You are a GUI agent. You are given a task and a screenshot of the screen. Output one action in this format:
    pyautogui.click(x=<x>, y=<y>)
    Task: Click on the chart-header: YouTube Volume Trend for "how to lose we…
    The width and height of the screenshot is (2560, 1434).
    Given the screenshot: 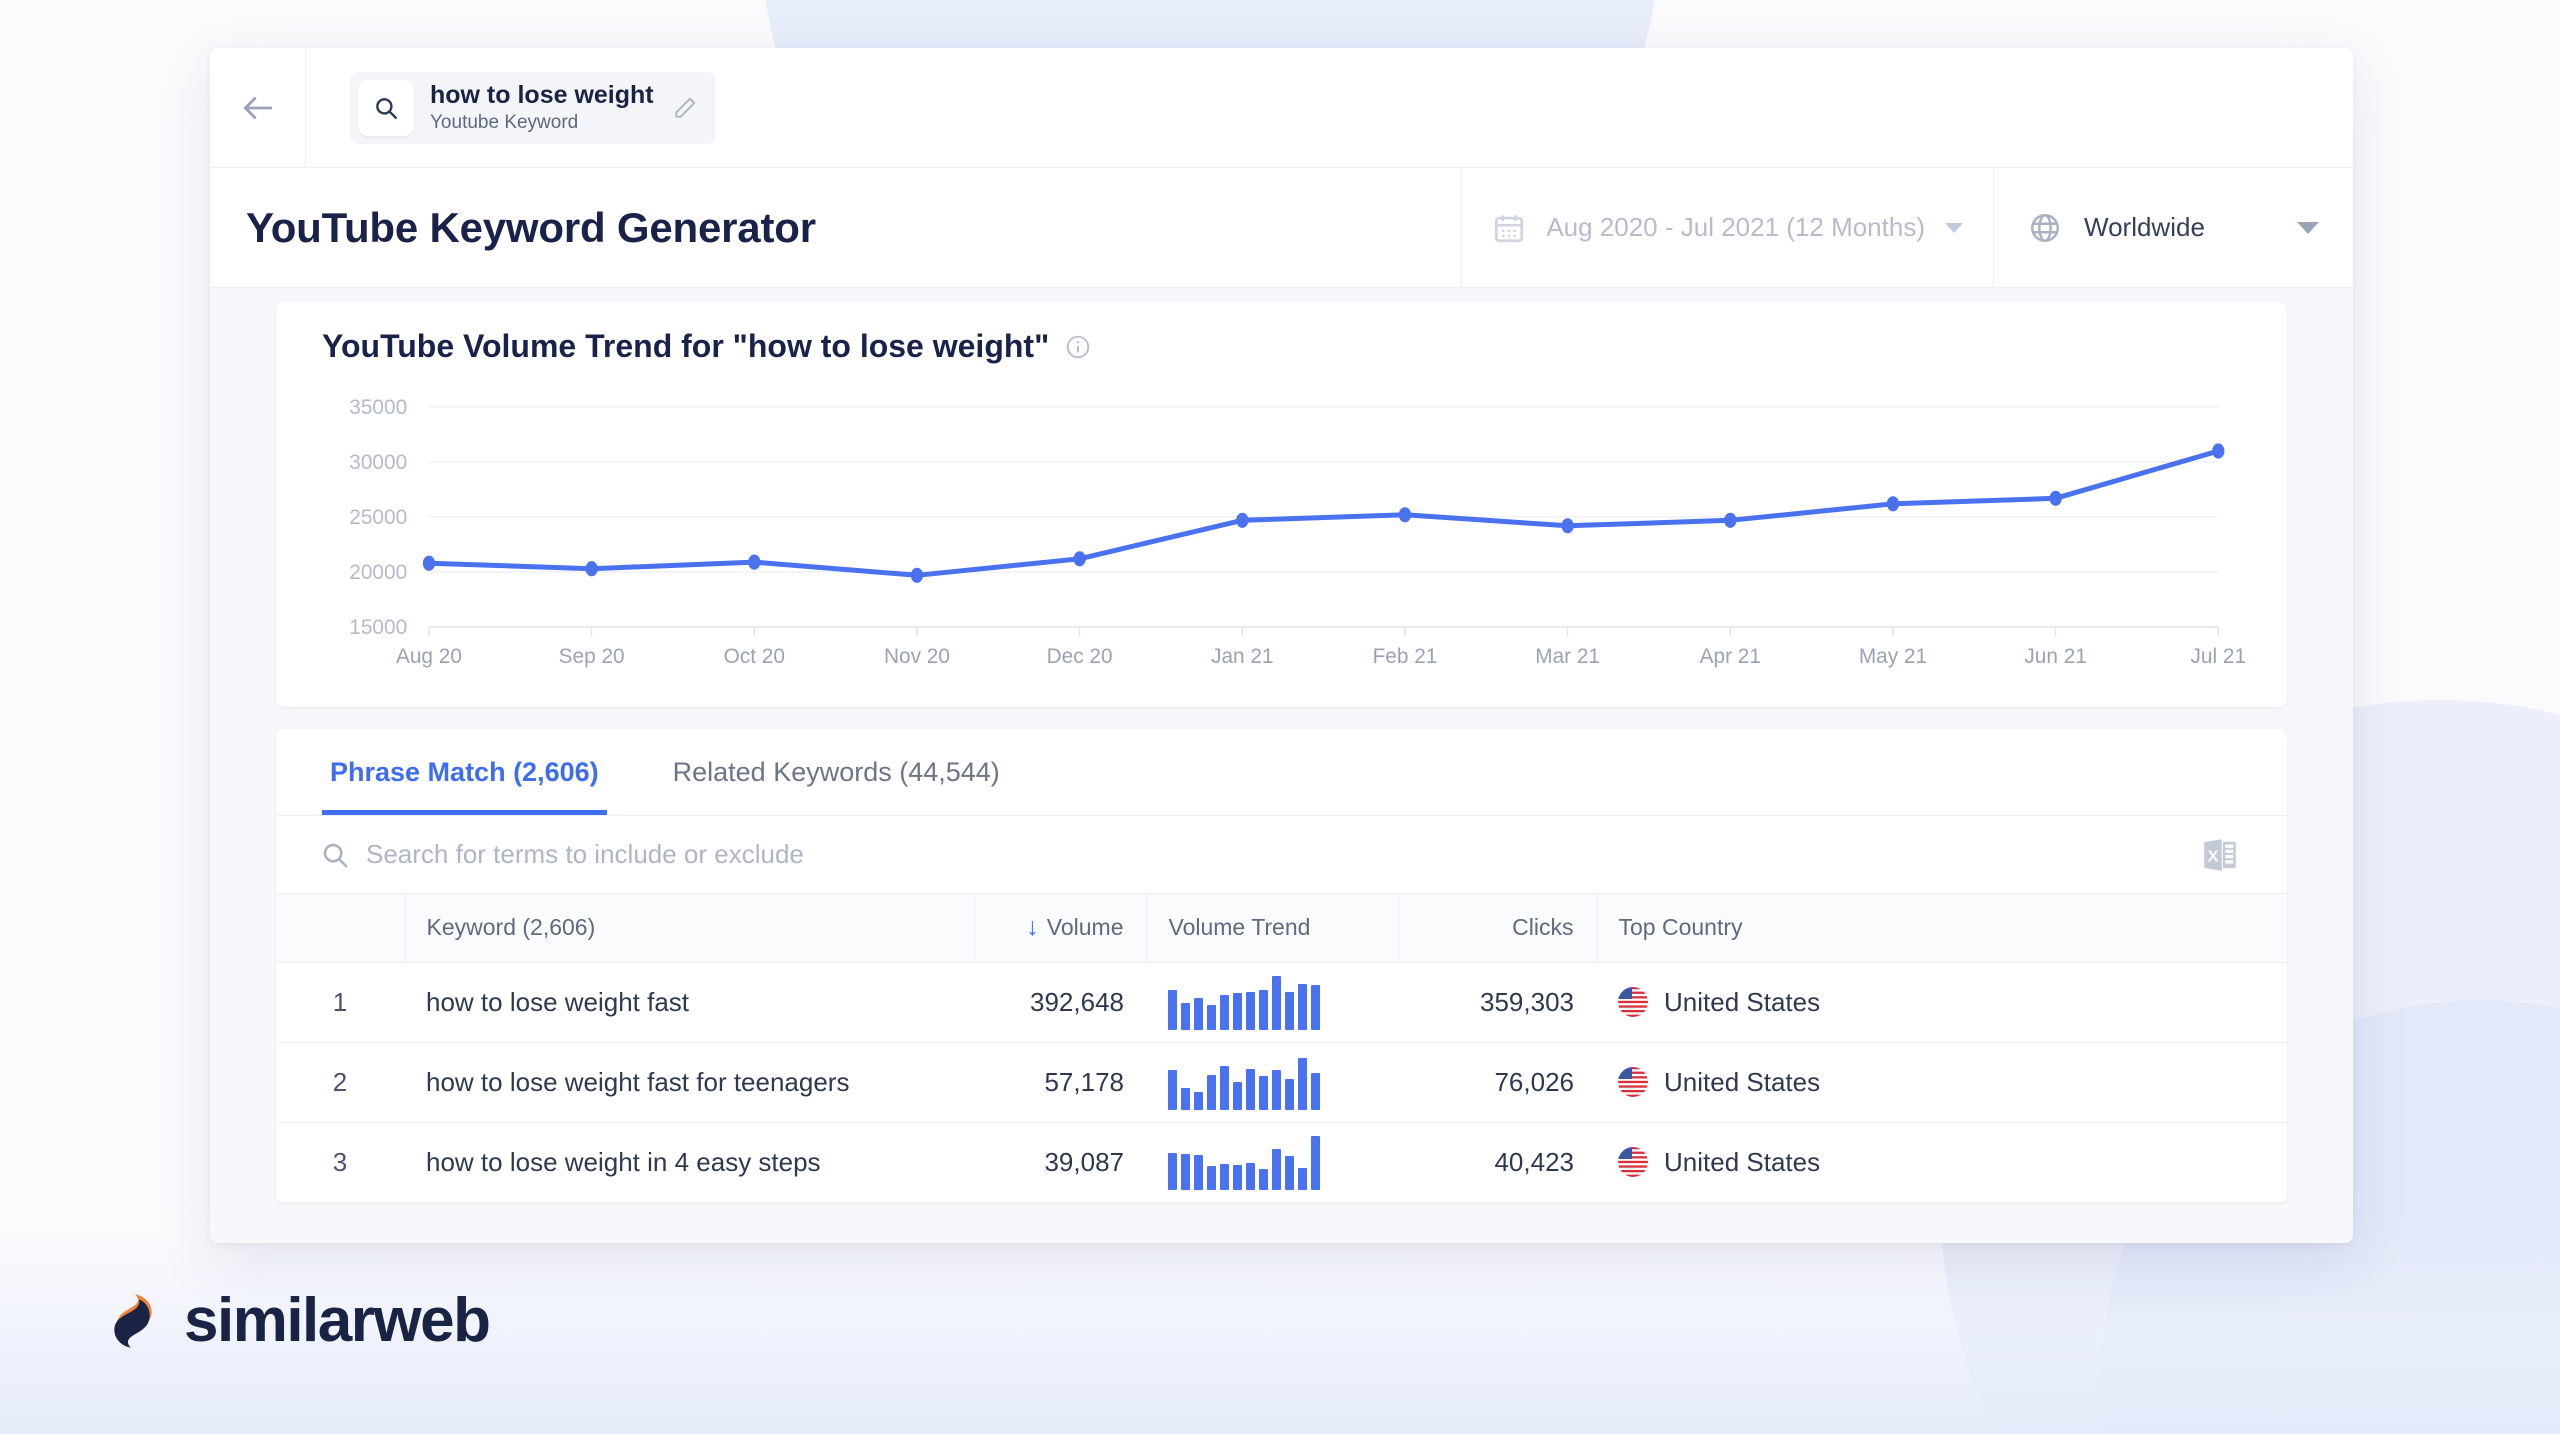 What is the action you would take?
    pyautogui.click(x=1281, y=346)
    